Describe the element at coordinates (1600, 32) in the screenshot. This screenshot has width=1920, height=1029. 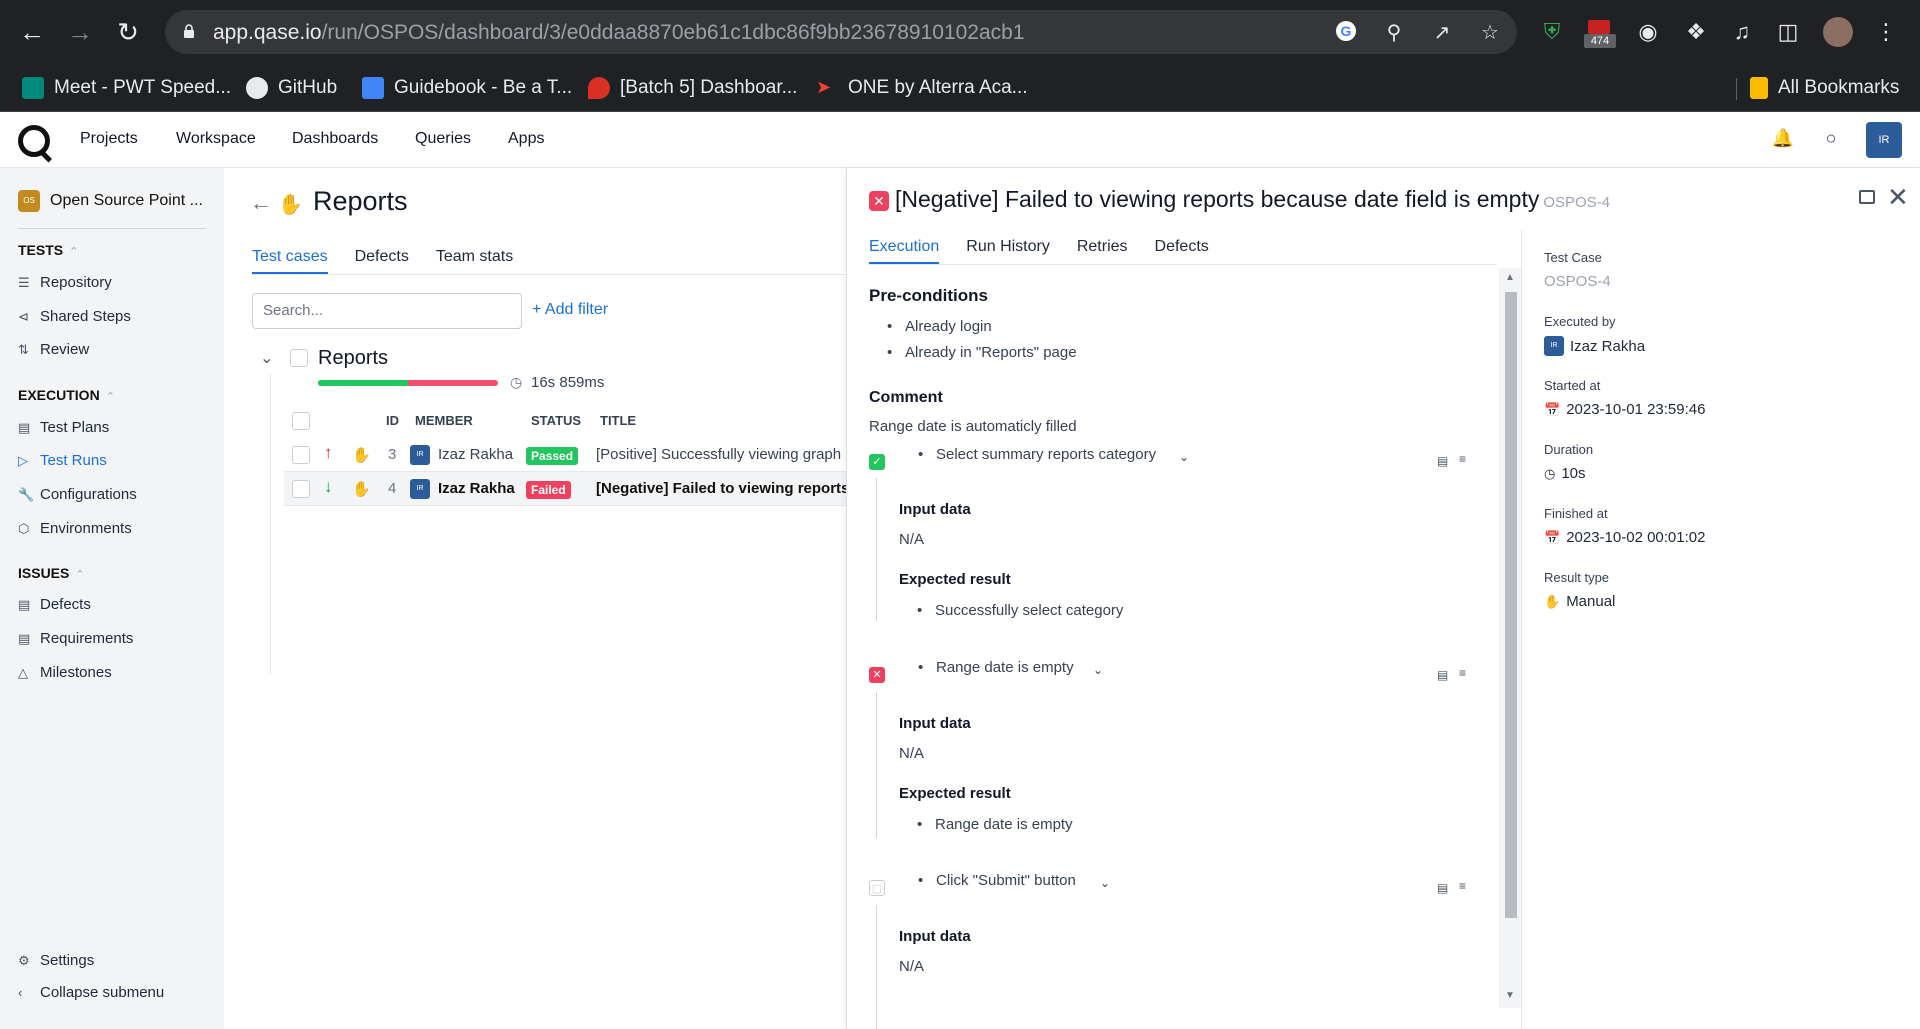
I see `extension-badge-icon: 474` at that location.